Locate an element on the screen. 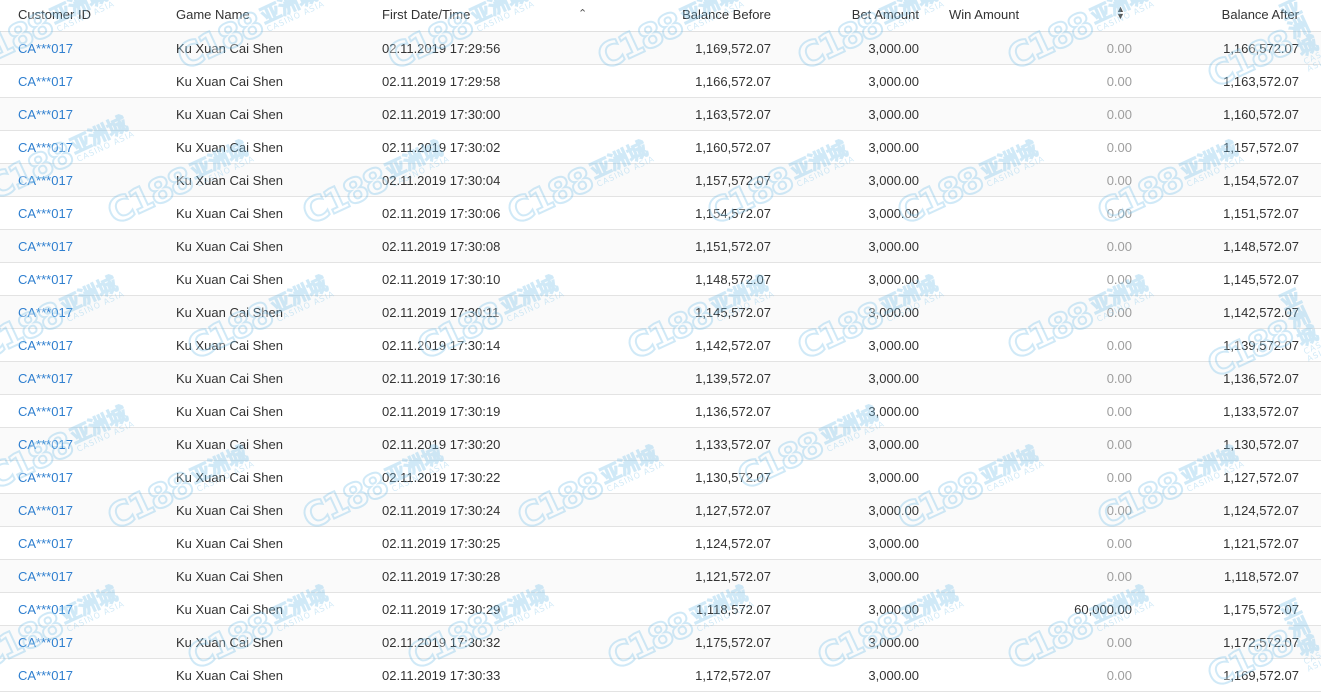 The height and width of the screenshot is (693, 1321). balance-before-cell: 1,166,572.07 is located at coordinates (733, 81).